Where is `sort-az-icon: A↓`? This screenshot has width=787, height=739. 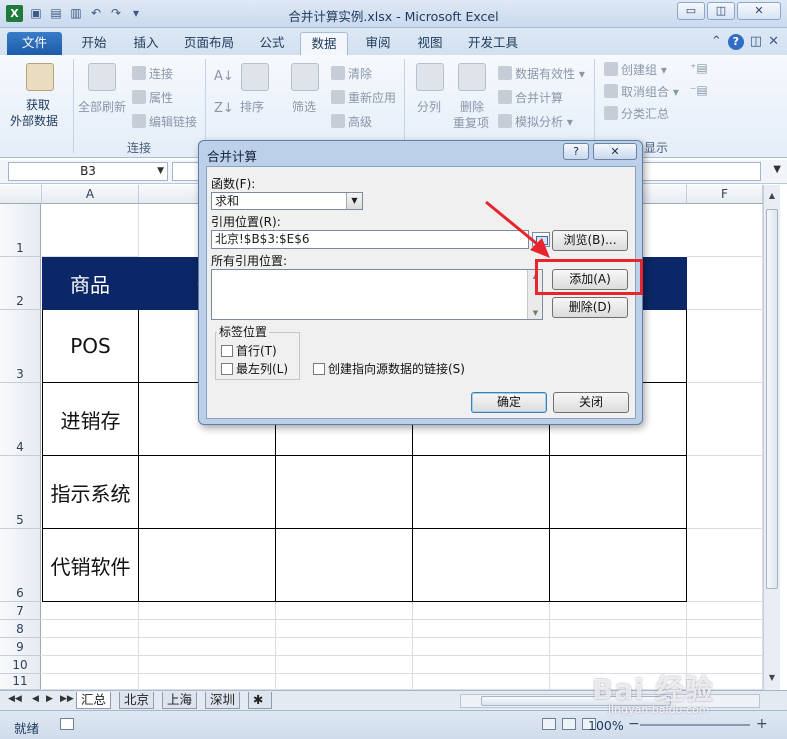
sort-az-icon: A↓ is located at coordinates (224, 76).